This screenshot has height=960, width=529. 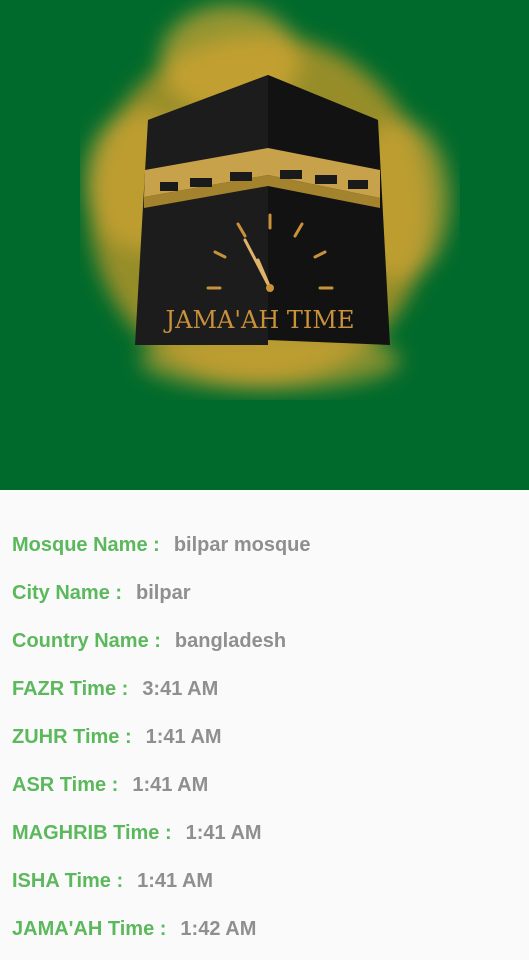 I want to click on city-name-label: City Name :, so click(x=67, y=593).